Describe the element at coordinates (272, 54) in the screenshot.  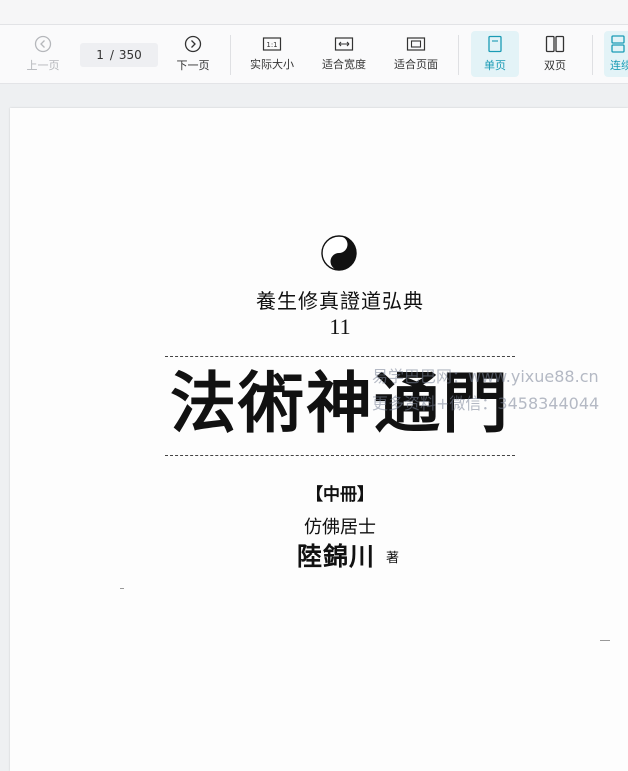
I see `actual-size-button: 1:1 实际大小` at that location.